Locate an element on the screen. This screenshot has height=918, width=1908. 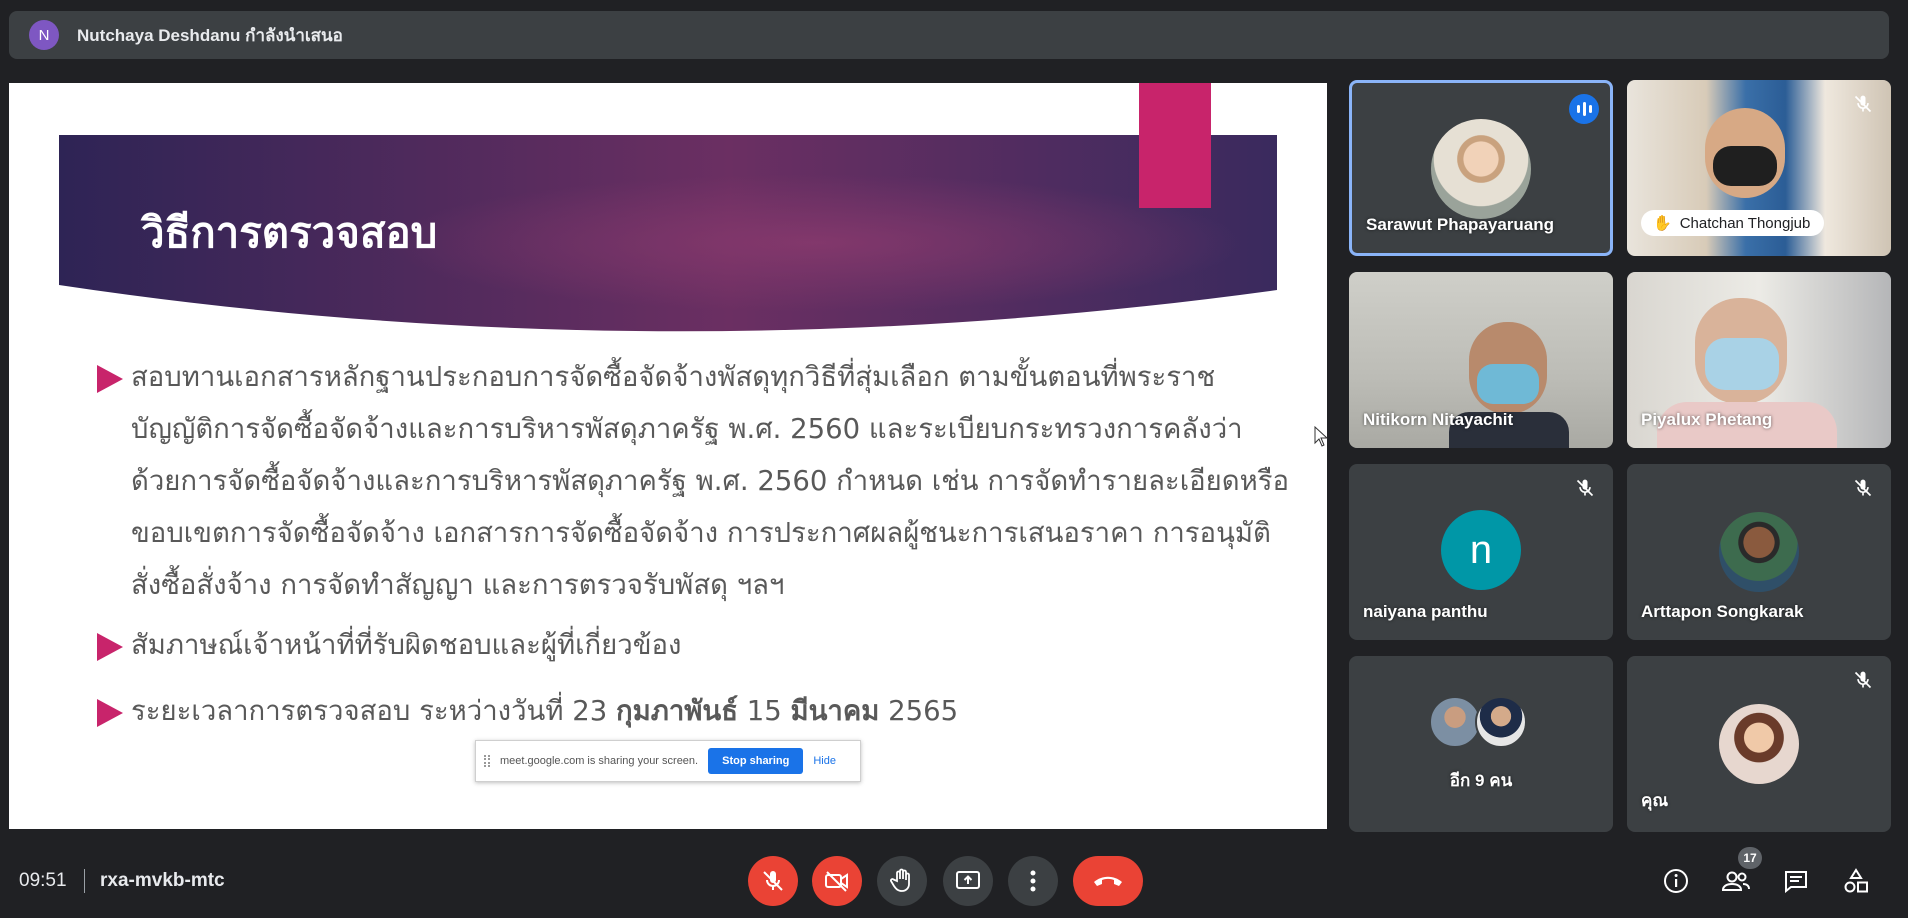
mouse-cursor-icon is located at coordinates (1321, 436).